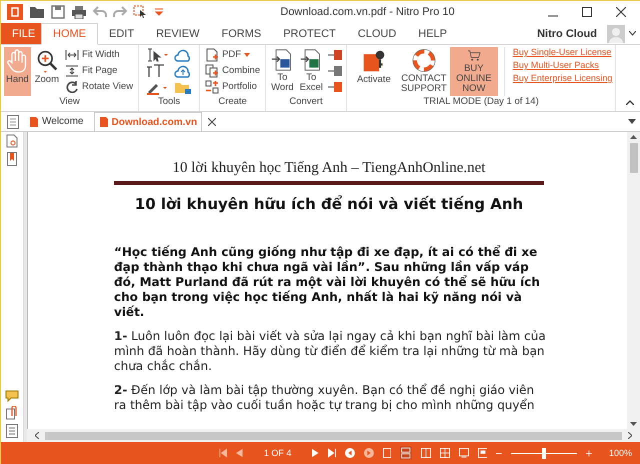 Image resolution: width=640 pixels, height=464 pixels. I want to click on single-page-icon, so click(387, 453).